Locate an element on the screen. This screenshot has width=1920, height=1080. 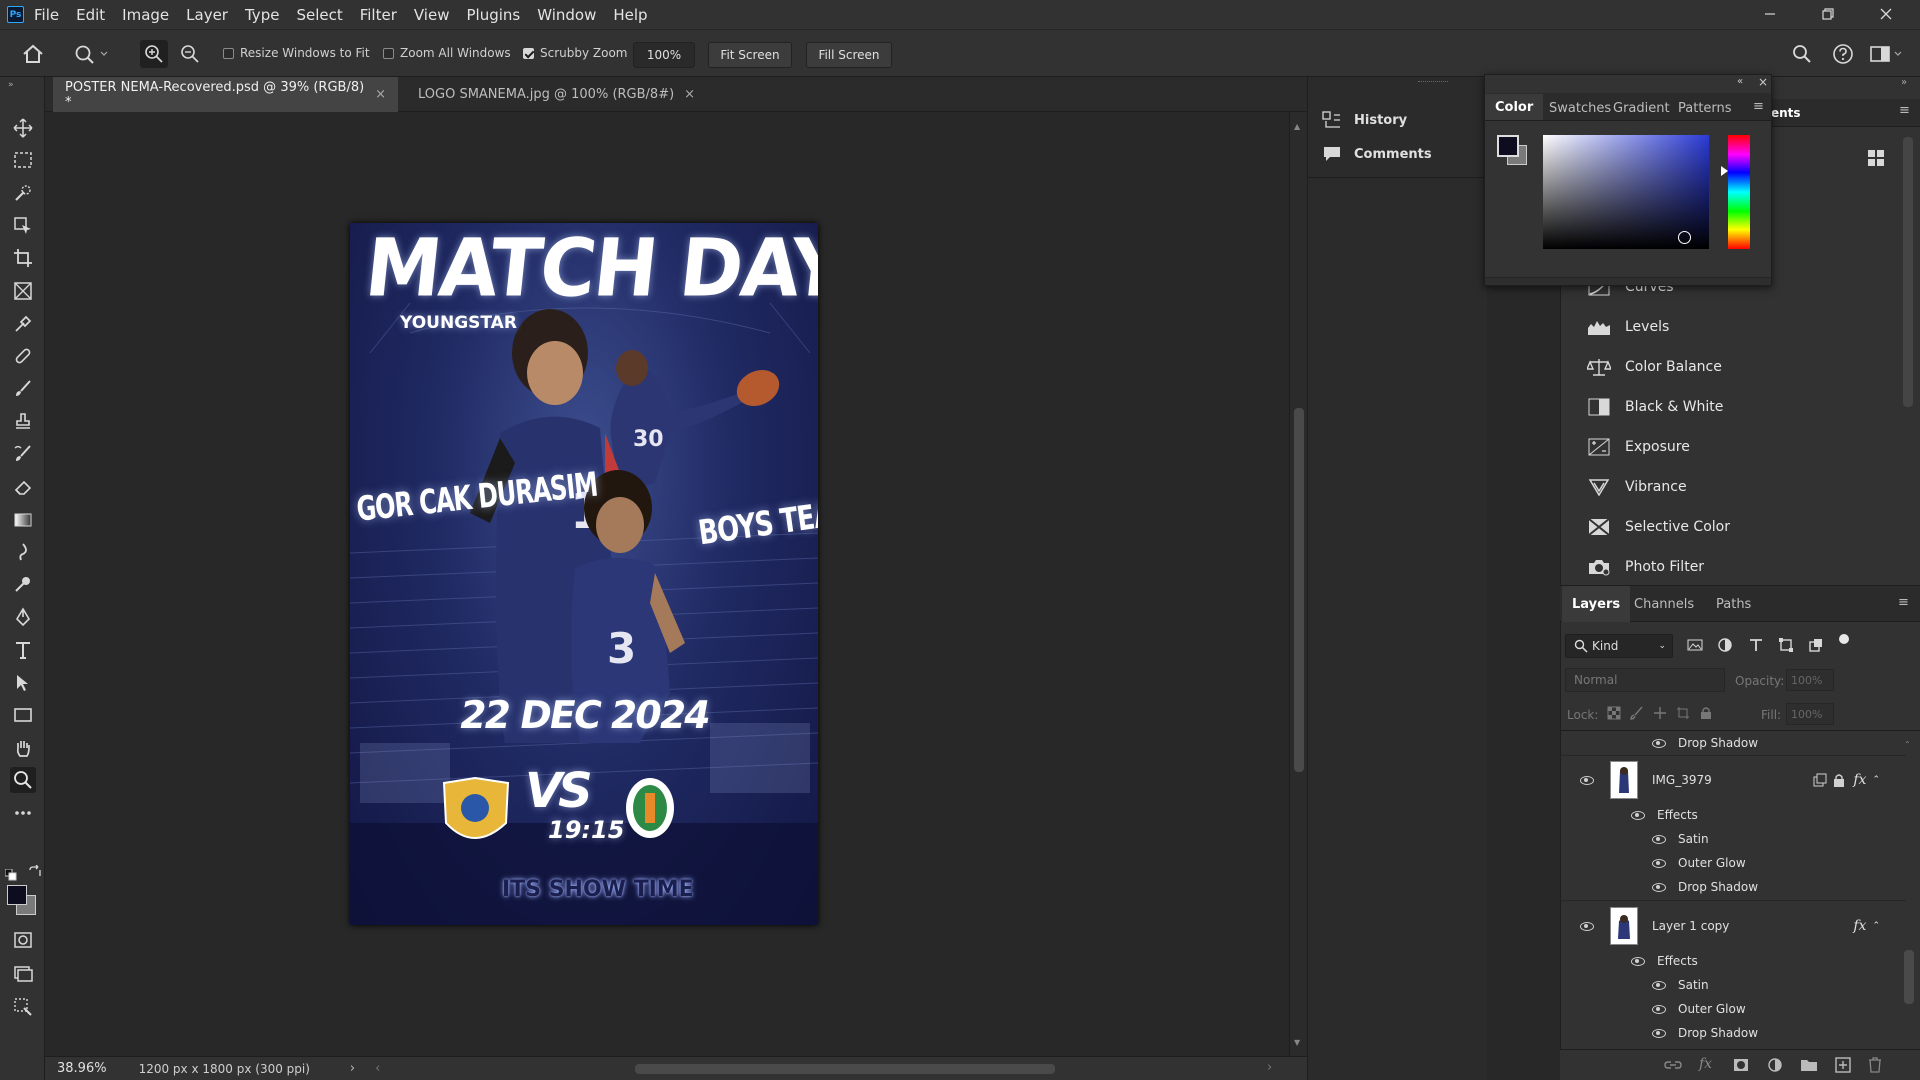
panel-menu-icon: ≡ is located at coordinates (1904, 110).